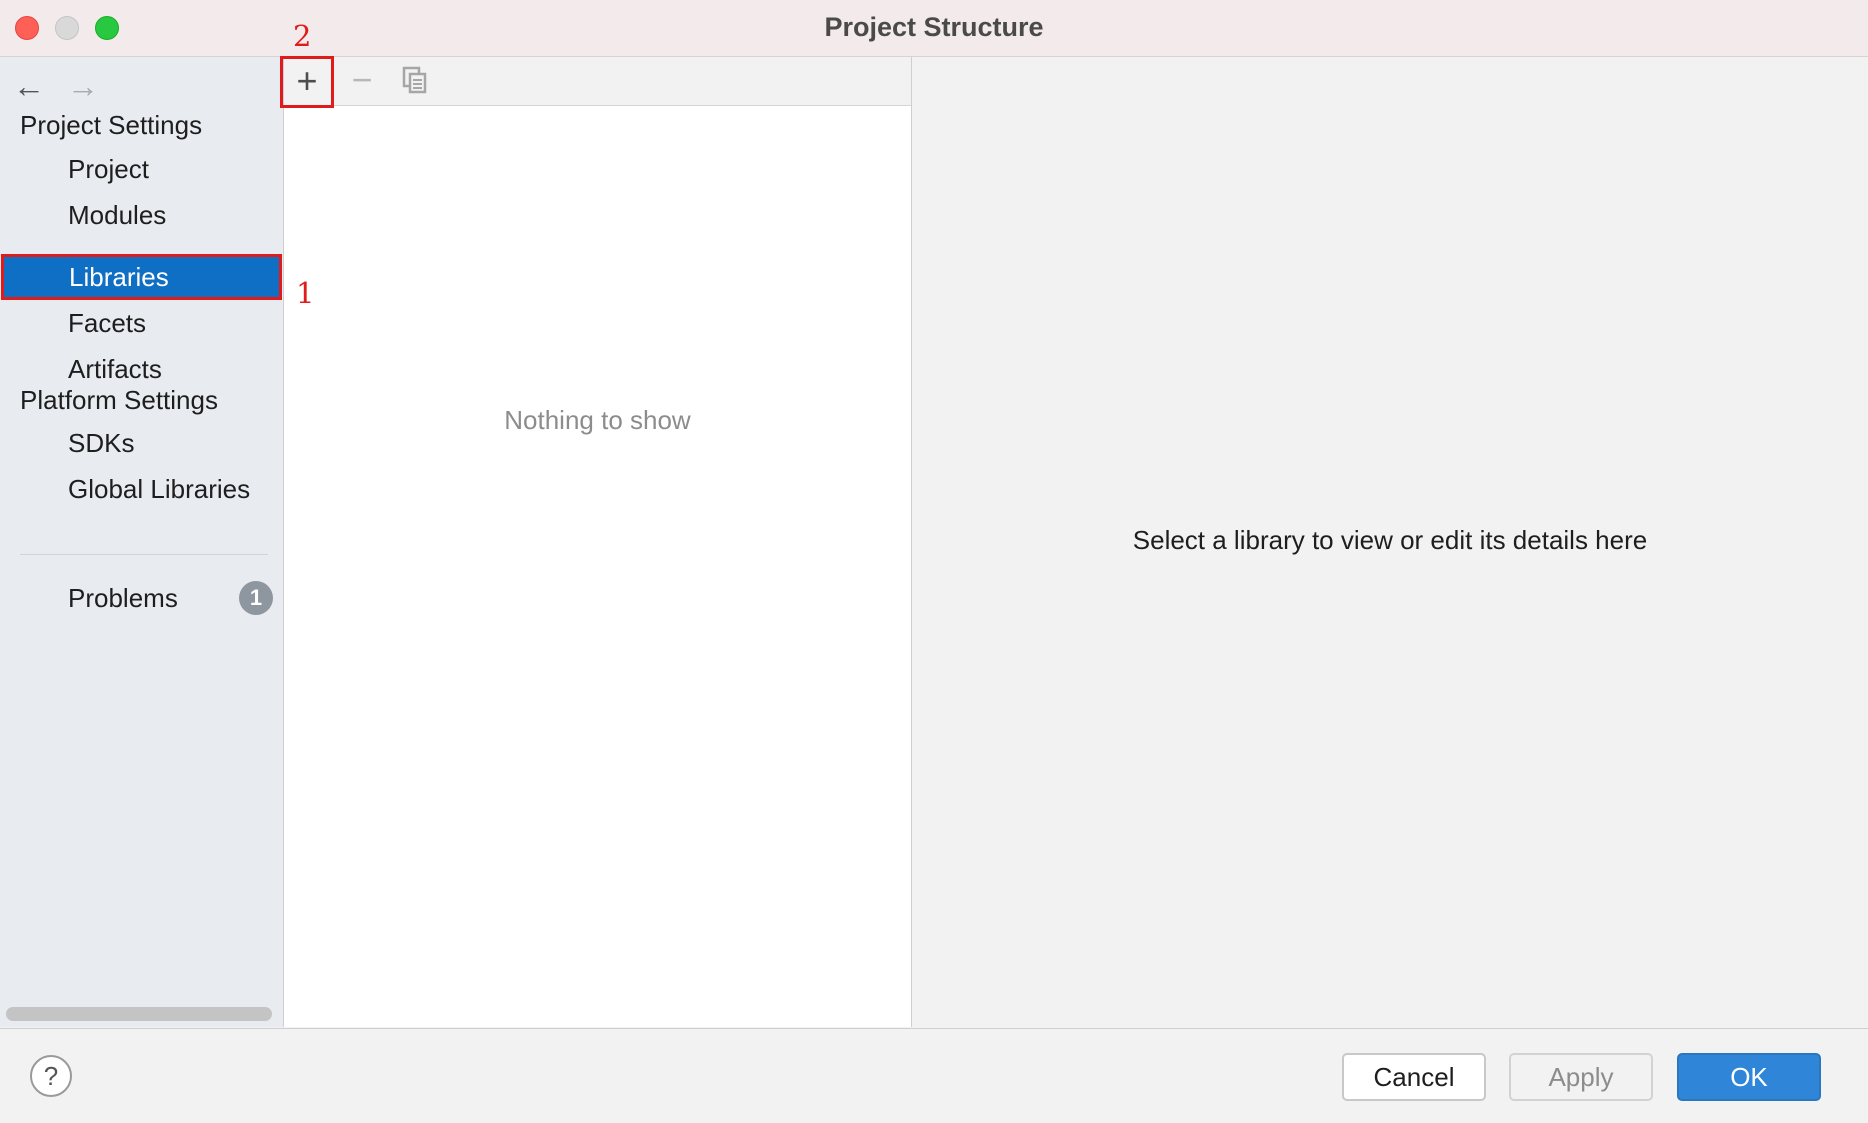  Describe the element at coordinates (119, 400) in the screenshot. I see `section-header-platform-settings: Platform Settings` at that location.